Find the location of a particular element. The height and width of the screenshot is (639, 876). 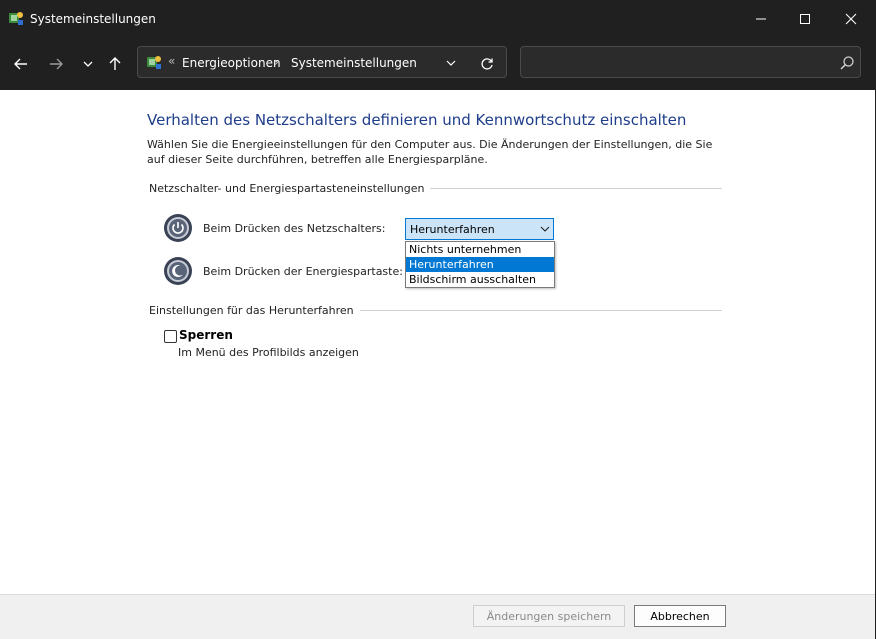

lock-sublabel: Im Menü des Profilbilds anzeigen is located at coordinates (268, 352).